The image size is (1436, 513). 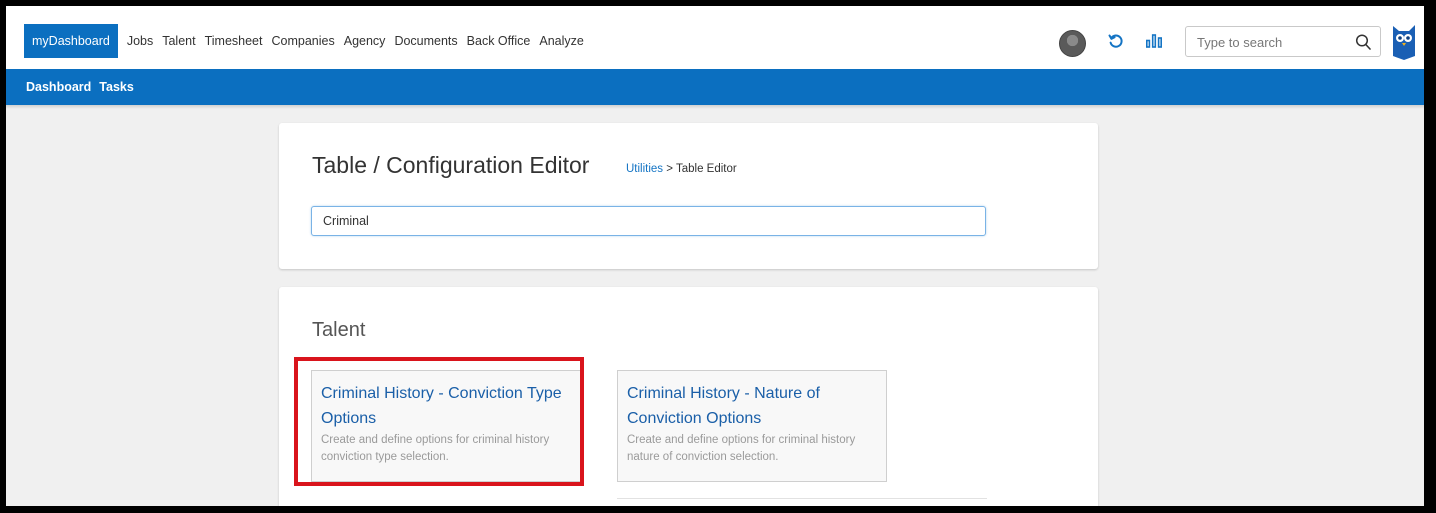 I want to click on nav-item-companies: Companies, so click(x=308, y=41).